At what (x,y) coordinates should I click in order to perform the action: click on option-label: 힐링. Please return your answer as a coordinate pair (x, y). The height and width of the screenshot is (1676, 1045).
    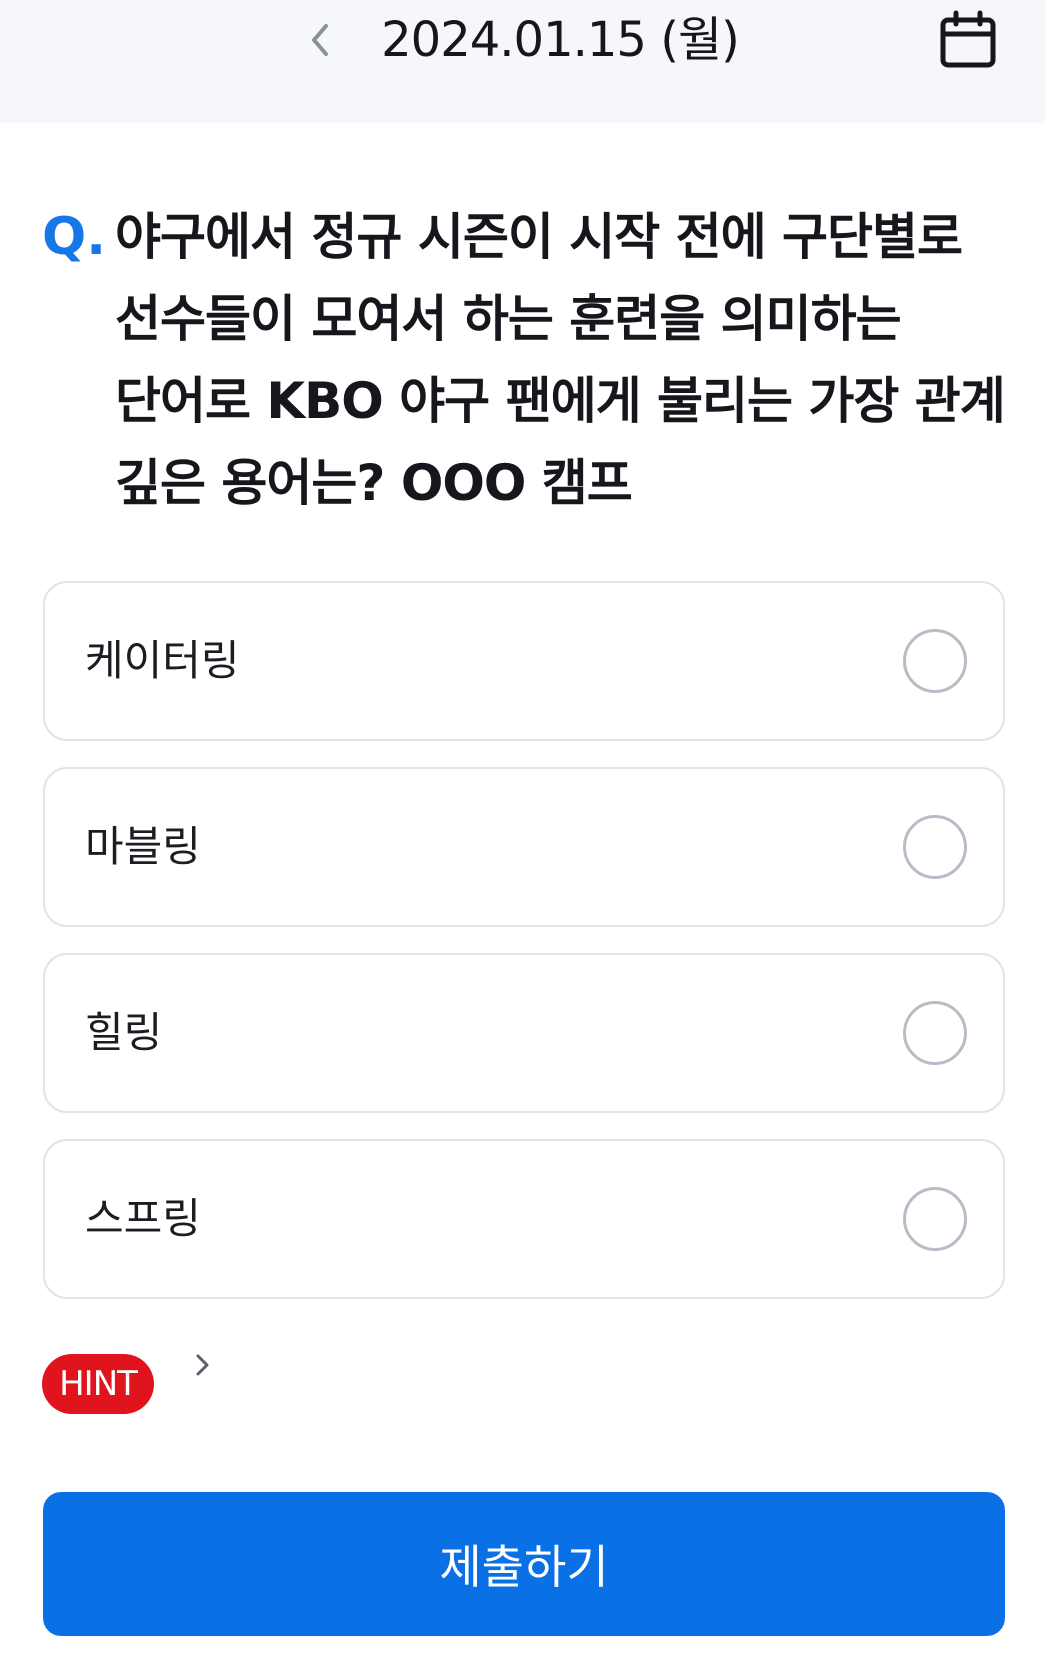
    Looking at the image, I should click on (124, 1032).